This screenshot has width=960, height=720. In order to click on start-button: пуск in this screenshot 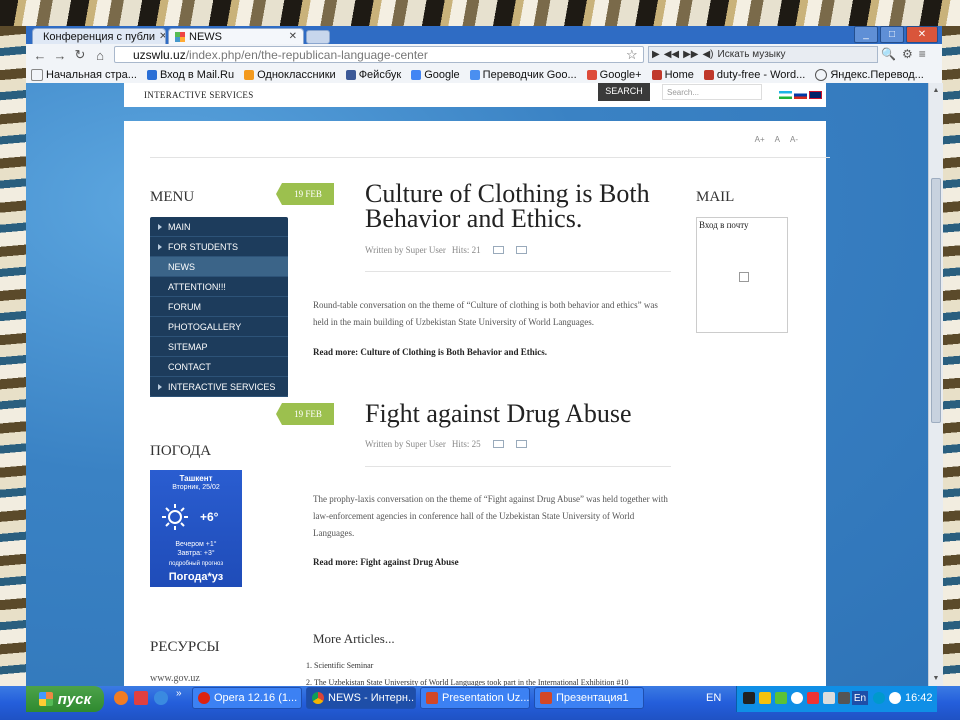, I will do `click(65, 699)`.